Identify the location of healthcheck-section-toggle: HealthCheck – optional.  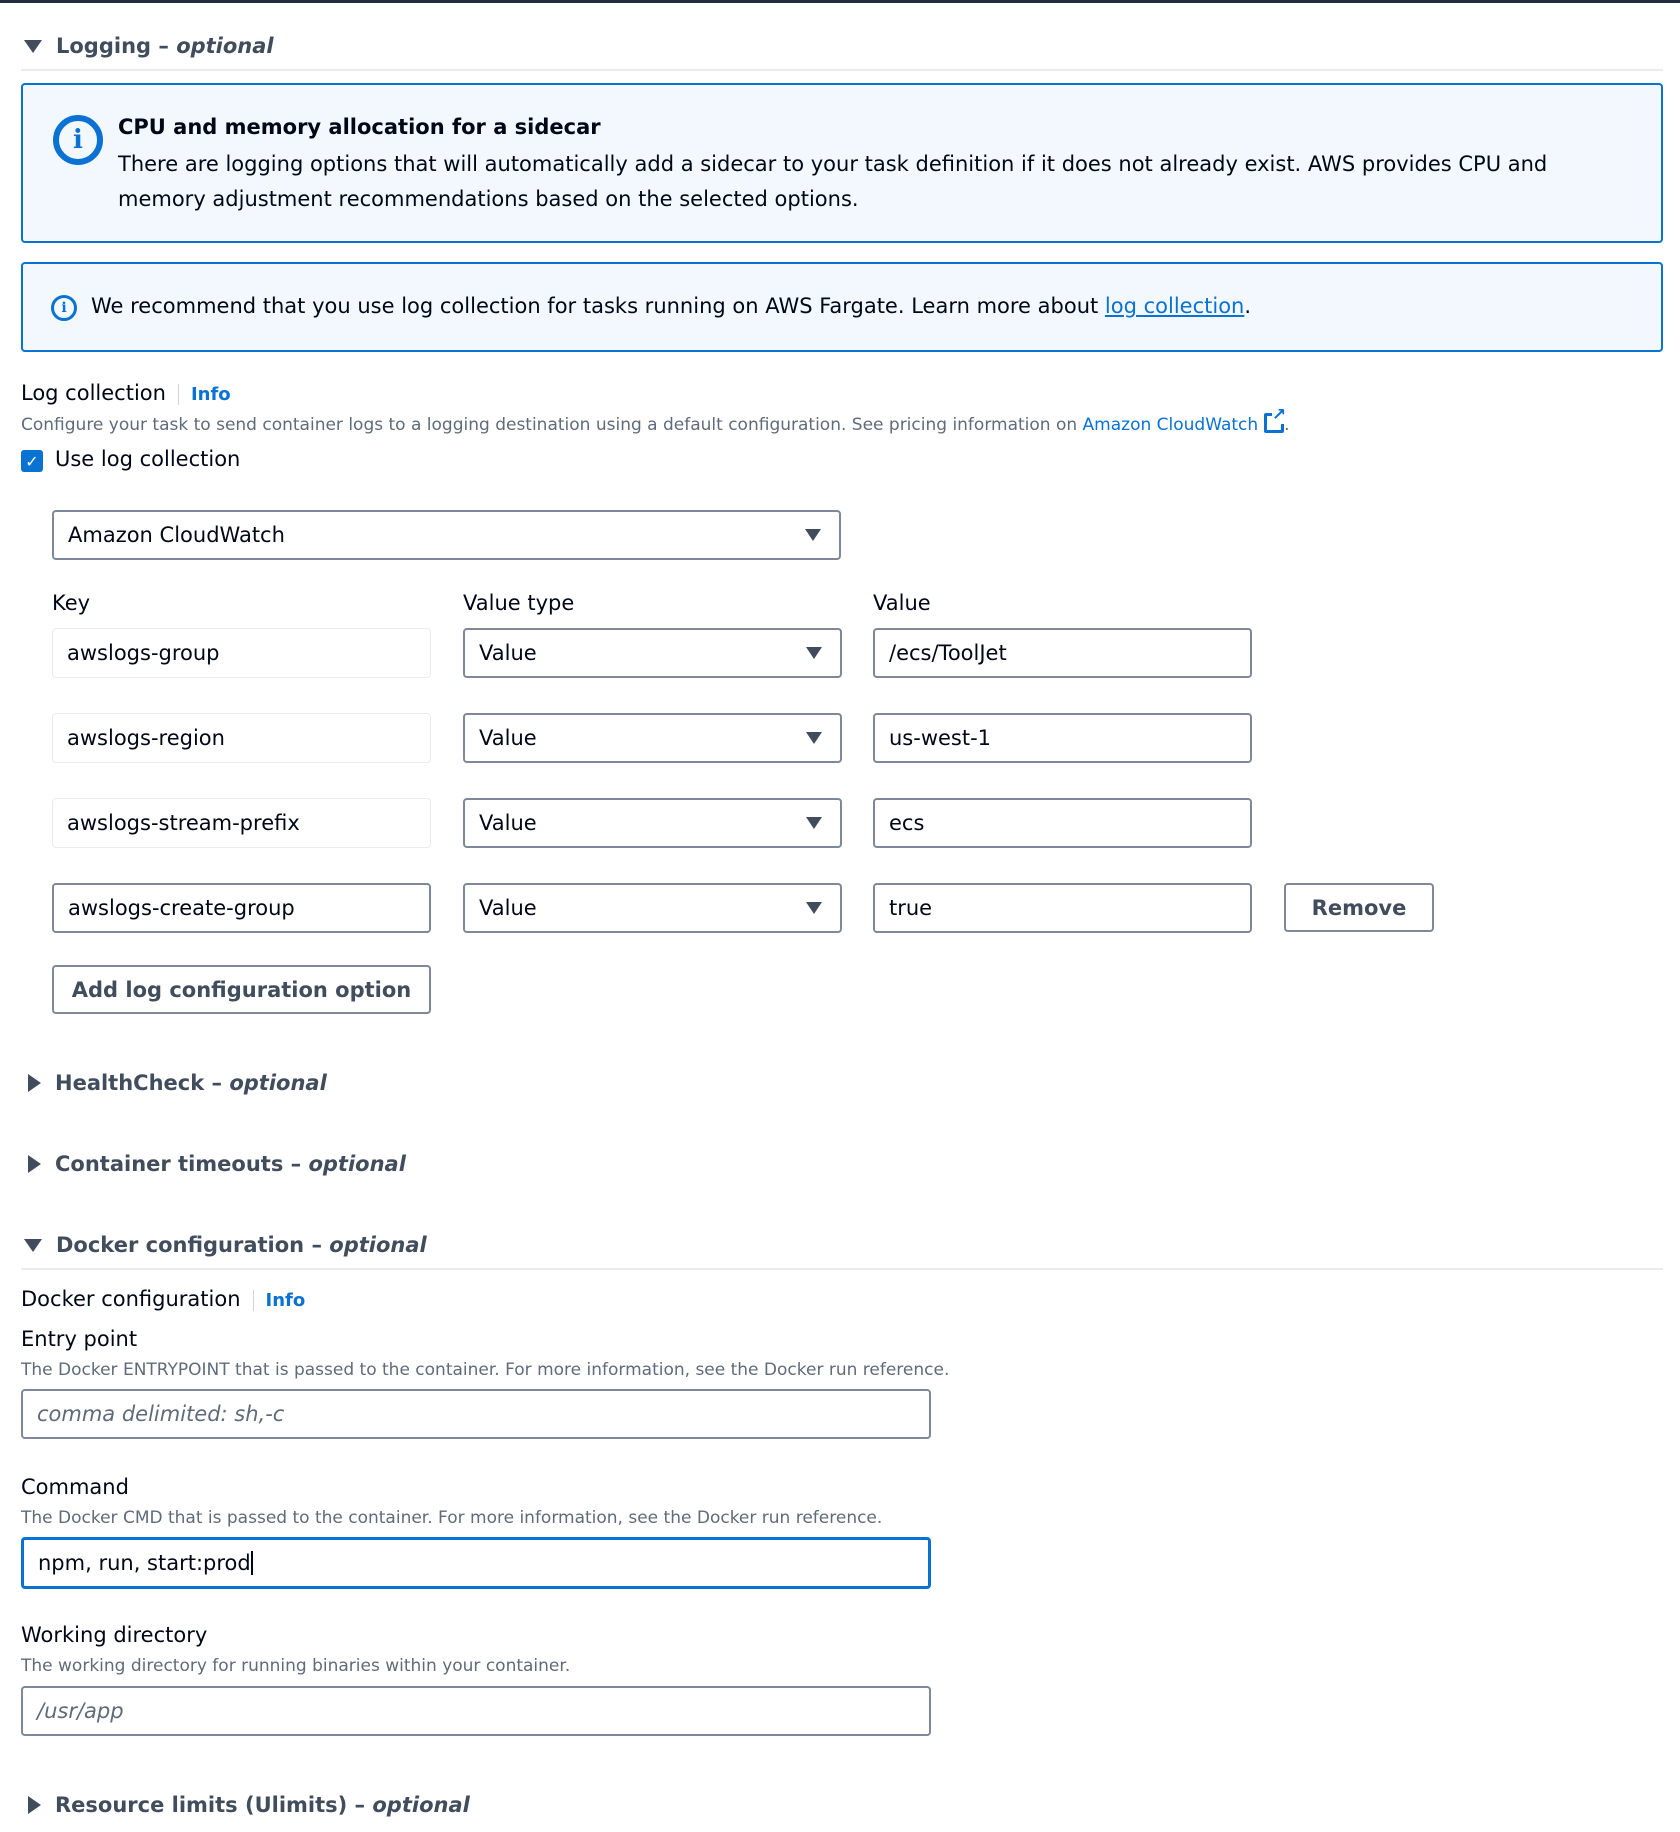
(175, 1083).